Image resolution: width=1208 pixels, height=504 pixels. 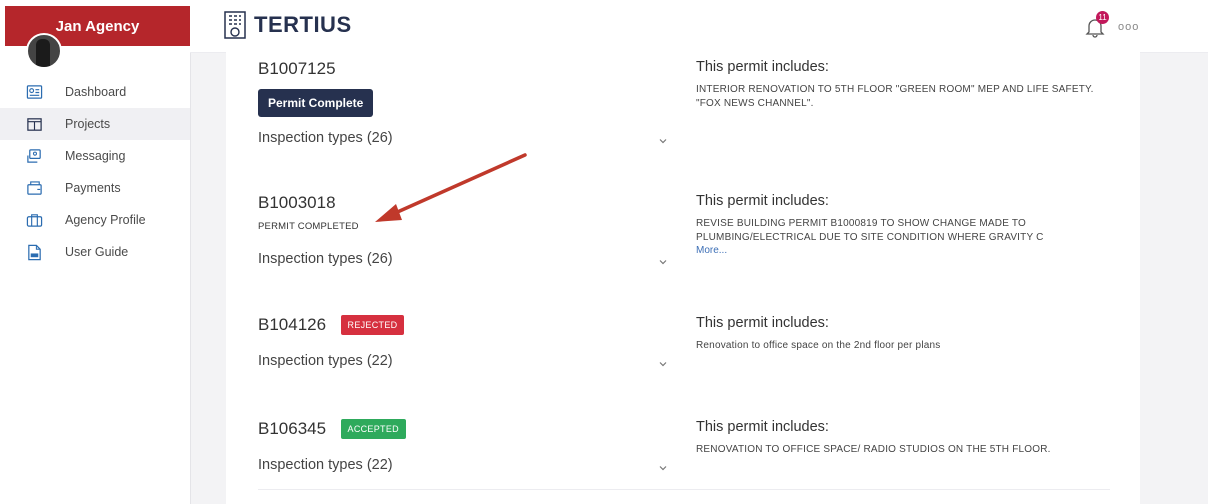 What do you see at coordinates (105, 220) in the screenshot?
I see `sidebar-item-label: Agency Profile` at bounding box center [105, 220].